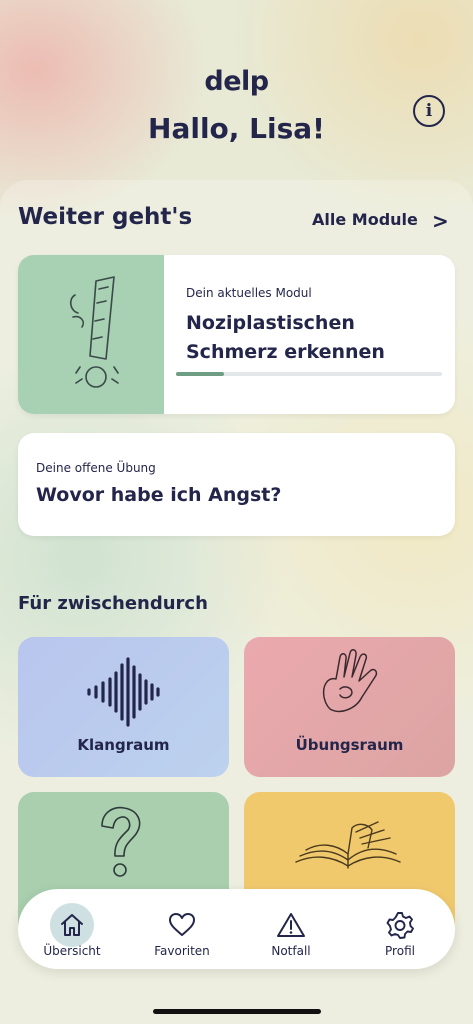 The height and width of the screenshot is (1024, 473). I want to click on home-indicator, so click(237, 1011).